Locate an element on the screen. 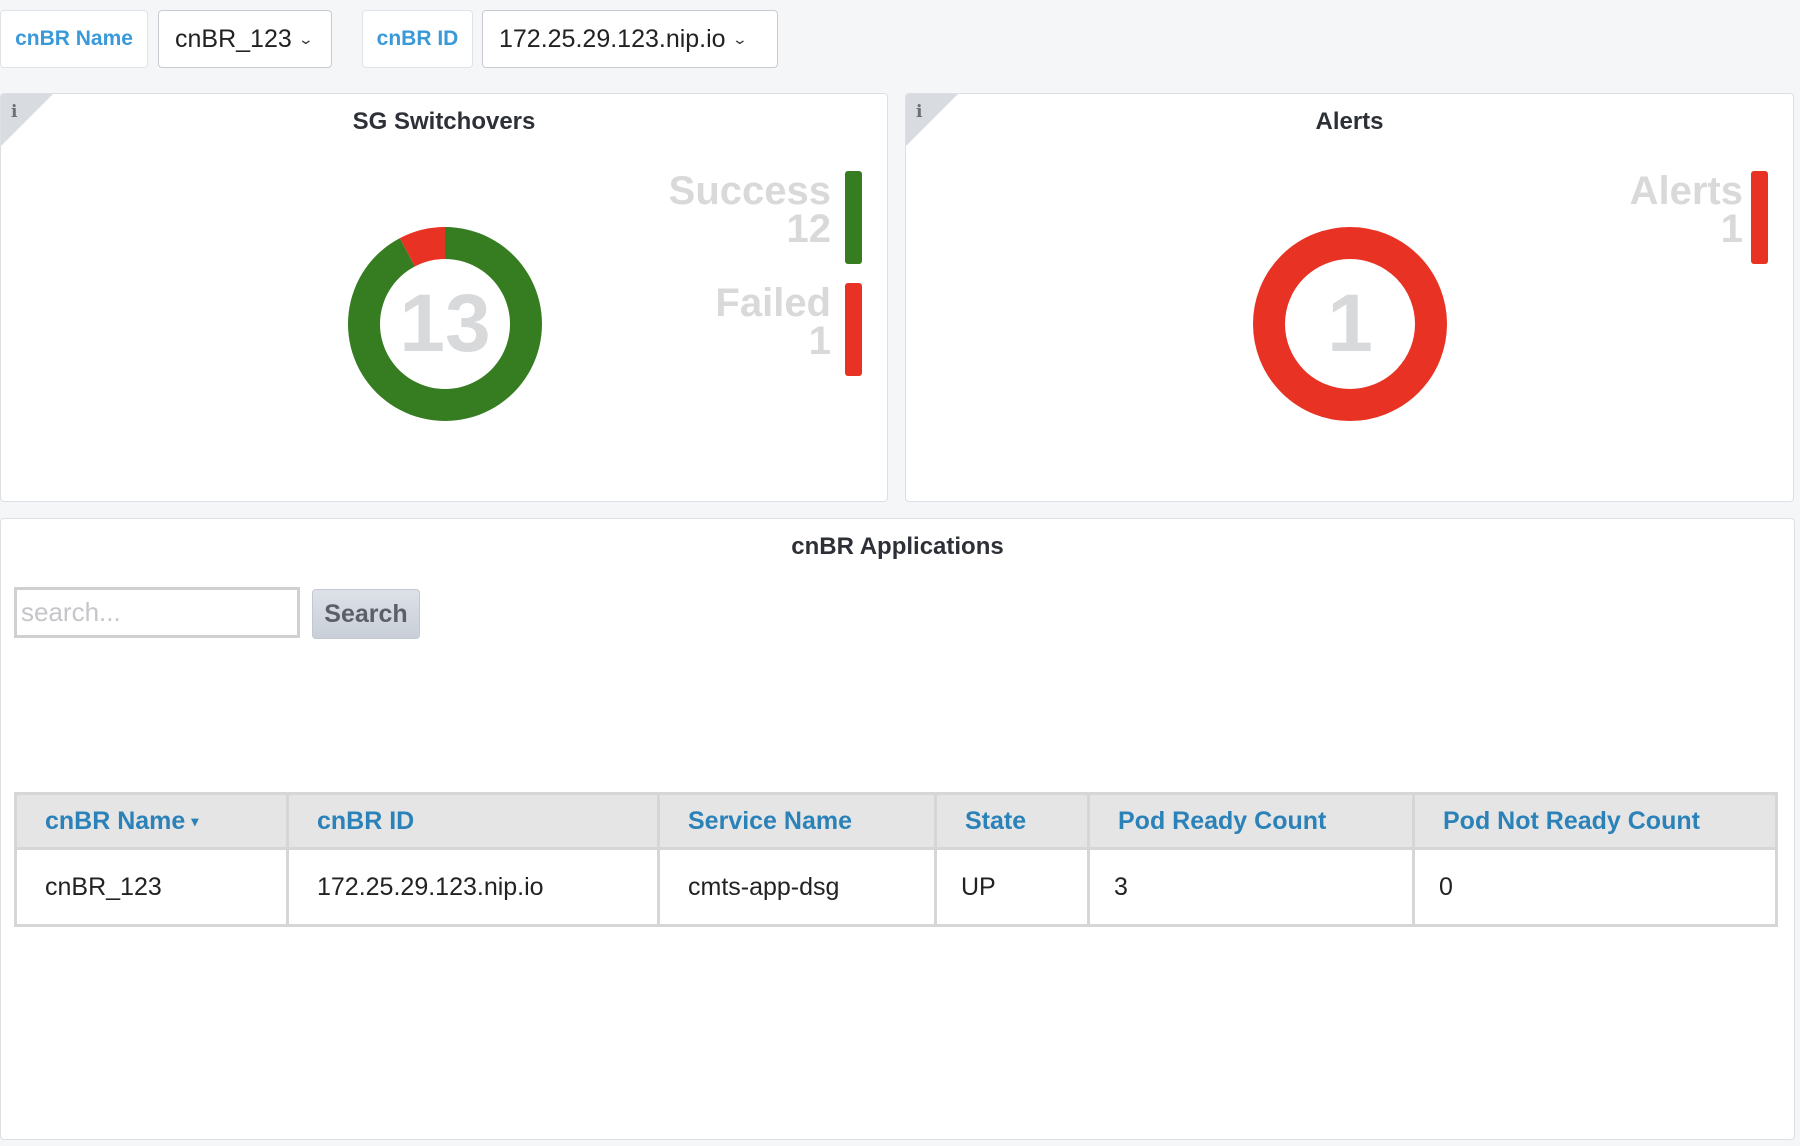 The height and width of the screenshot is (1146, 1800). cell-pod-not-ready-count: 0 is located at coordinates (1595, 887).